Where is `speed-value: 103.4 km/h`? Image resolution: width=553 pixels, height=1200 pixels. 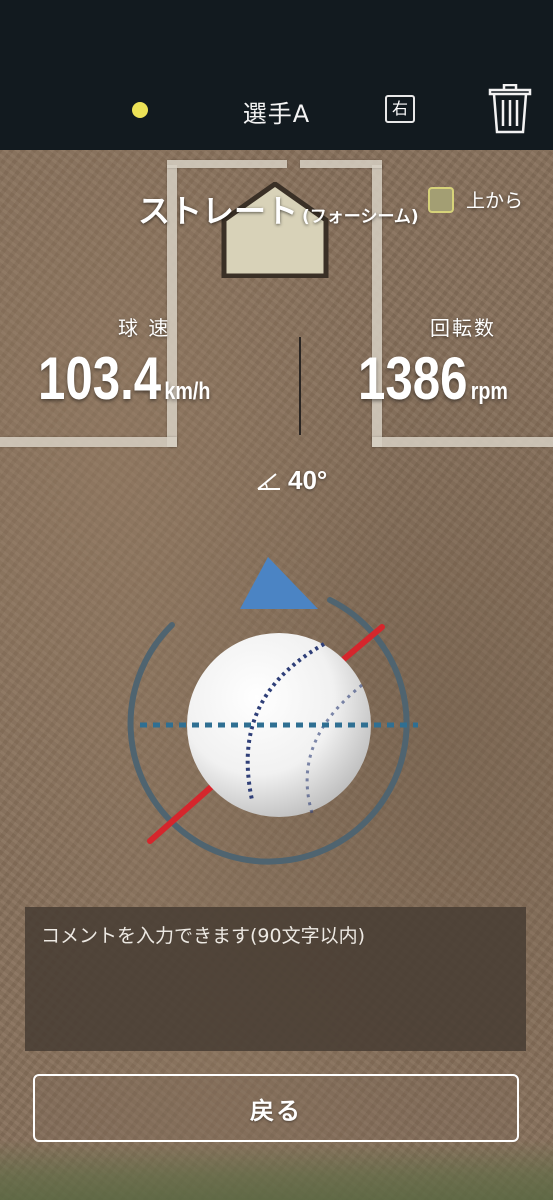
speed-value: 103.4 km/h is located at coordinates (124, 378).